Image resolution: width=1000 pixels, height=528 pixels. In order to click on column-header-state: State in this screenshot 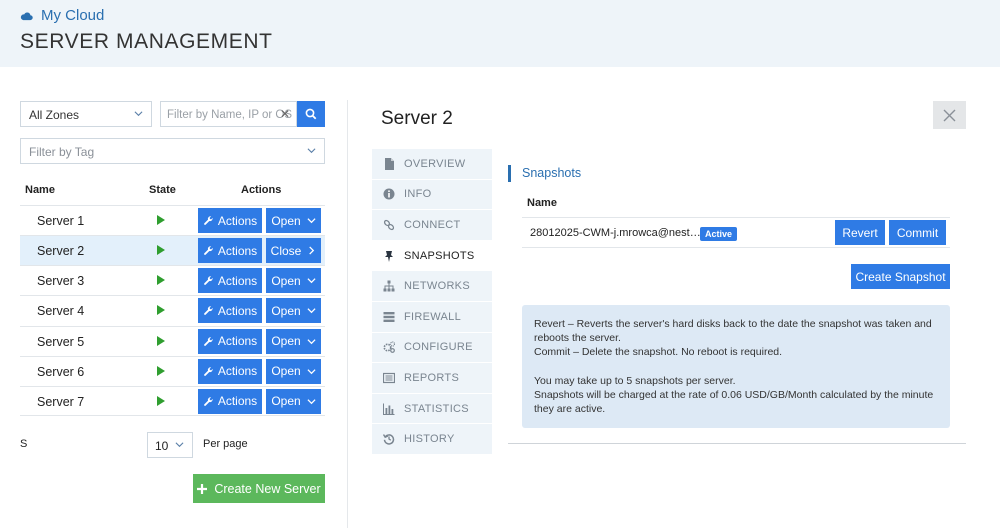, I will do `click(162, 190)`.